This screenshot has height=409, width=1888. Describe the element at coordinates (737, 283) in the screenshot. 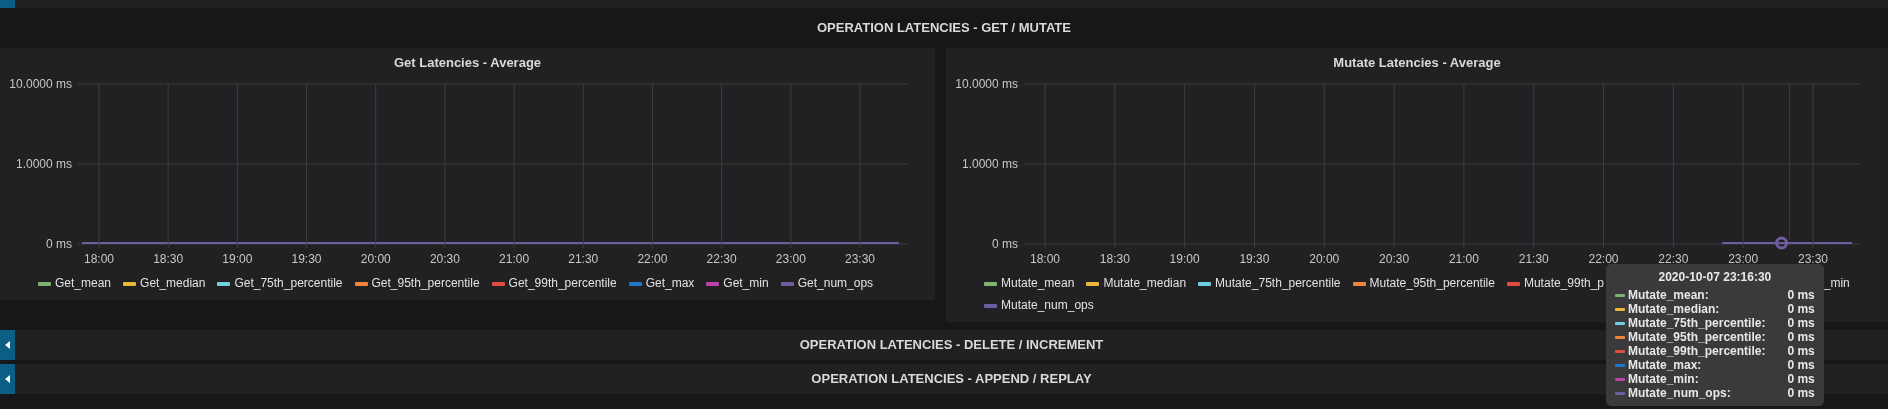

I see `legend-item: Get_min` at that location.